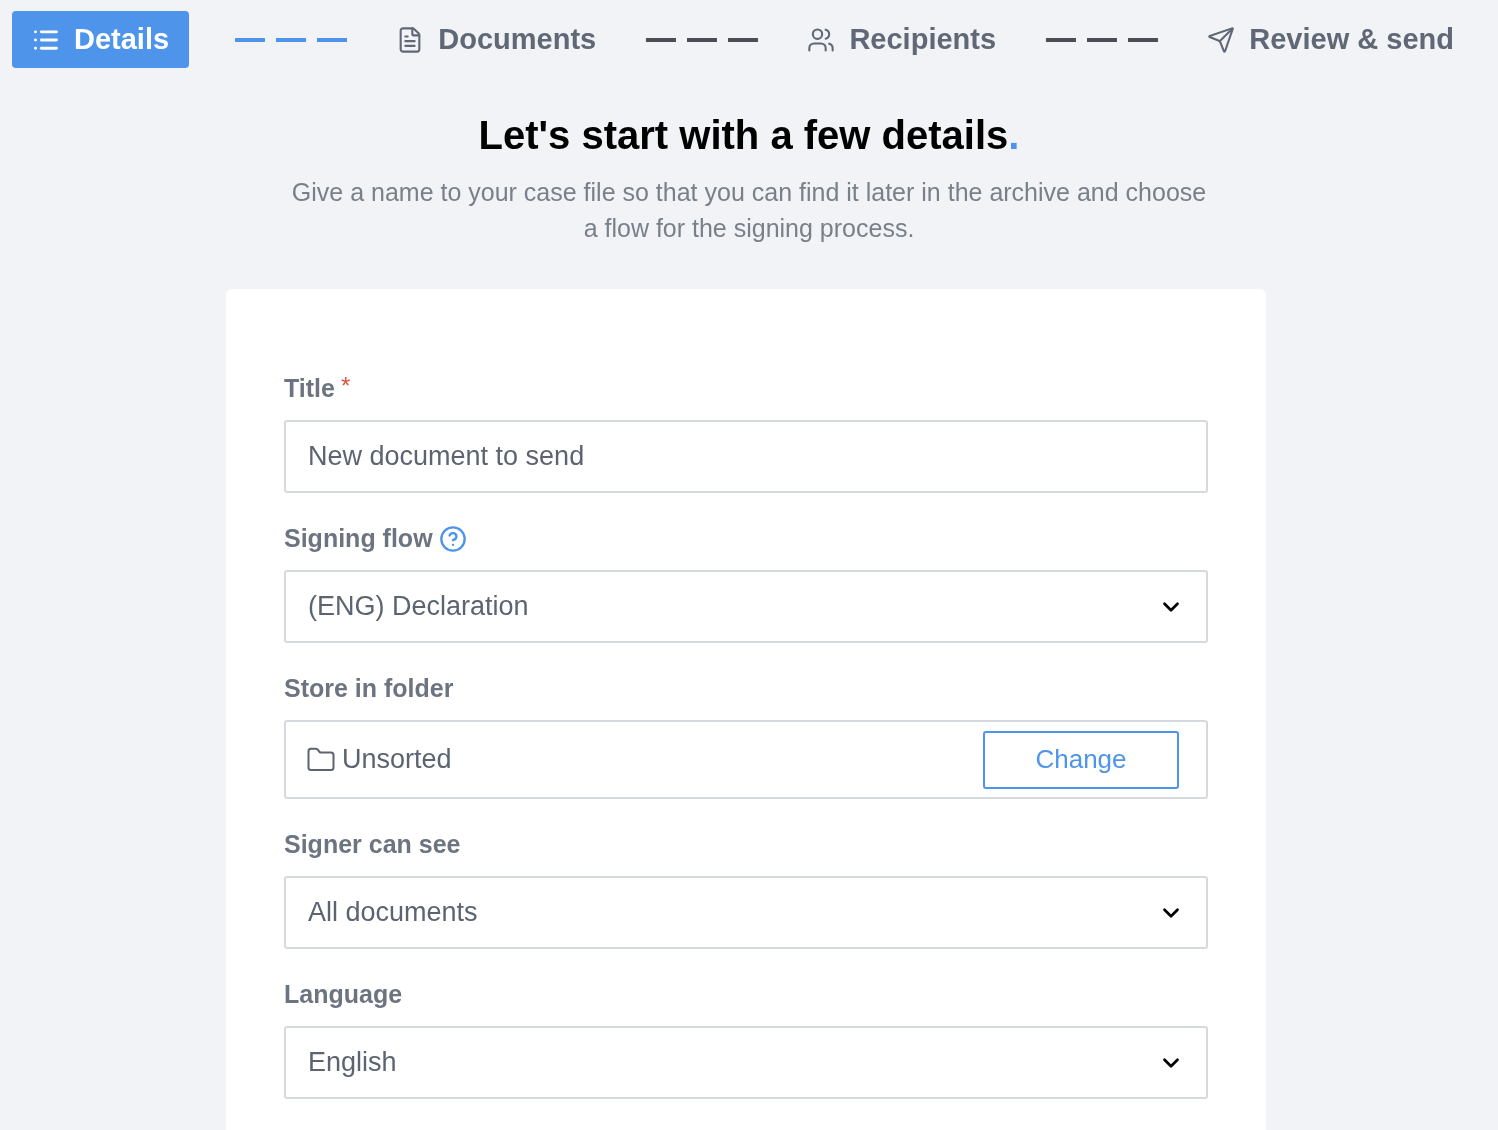  Describe the element at coordinates (345, 386) in the screenshot. I see `required-mark: *` at that location.